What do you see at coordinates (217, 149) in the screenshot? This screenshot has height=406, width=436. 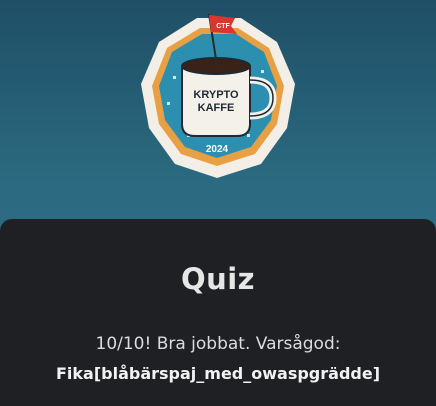 I see `badge-year: 2024` at bounding box center [217, 149].